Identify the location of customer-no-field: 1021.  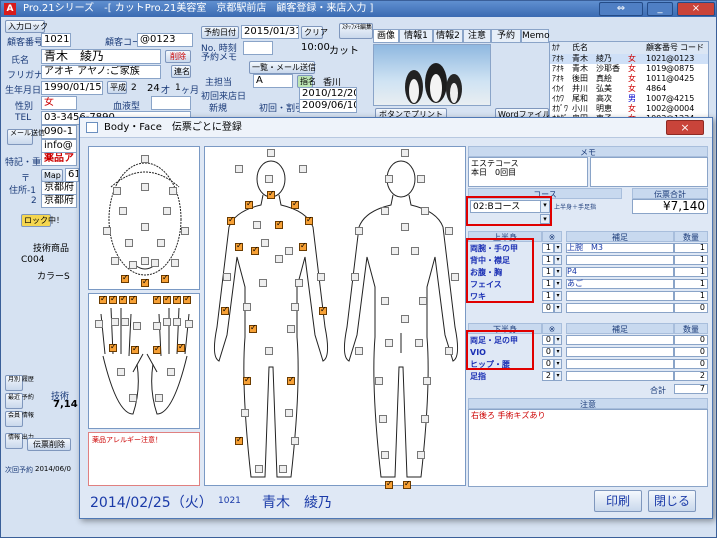
(56, 40).